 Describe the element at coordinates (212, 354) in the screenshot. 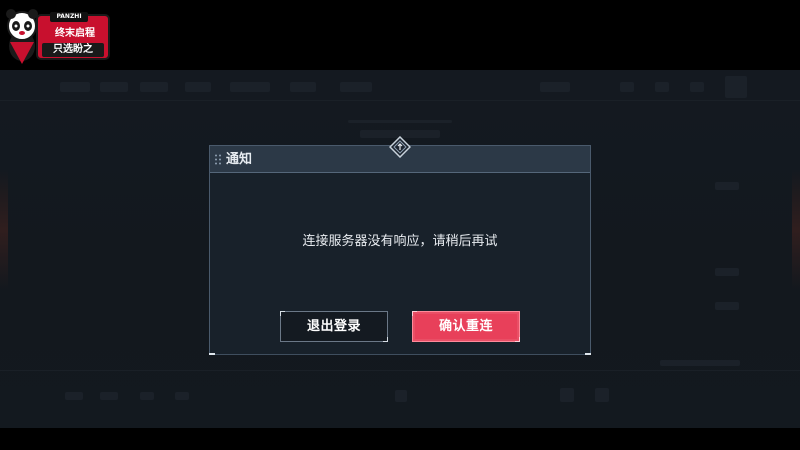

I see `dialog-corner-left` at that location.